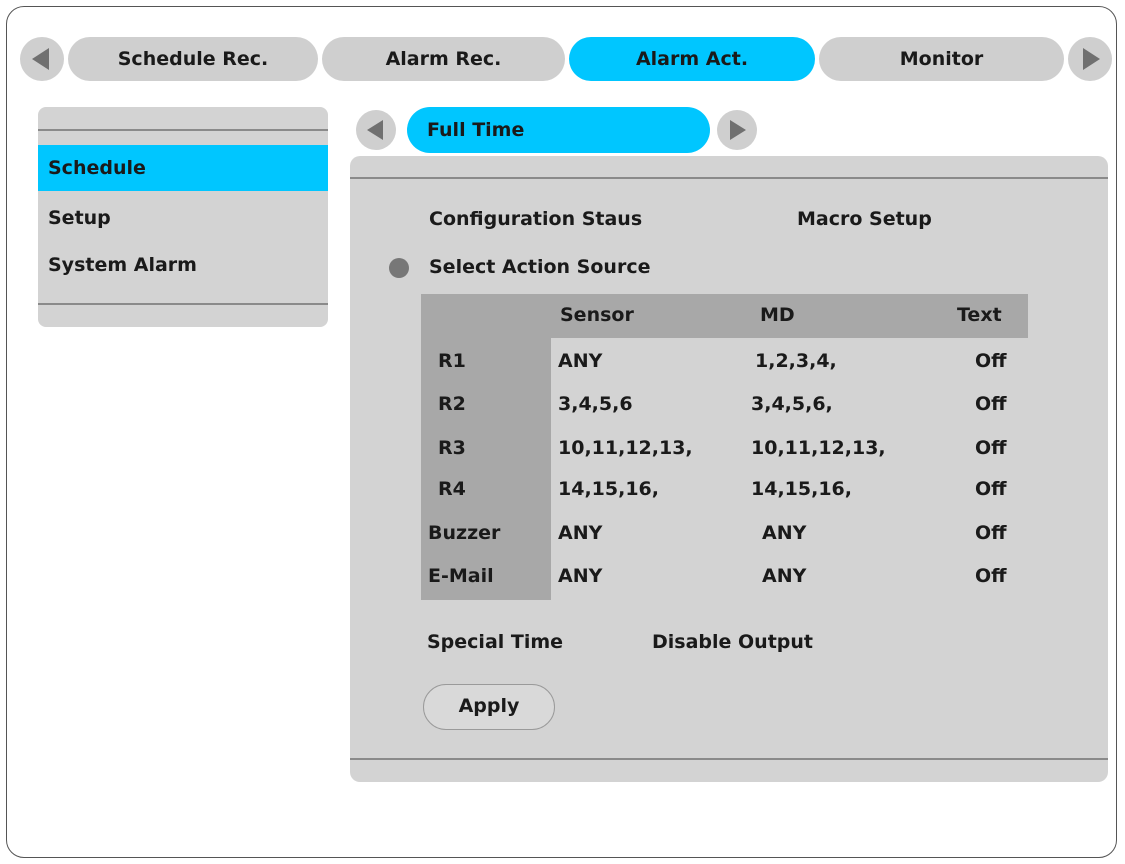  Describe the element at coordinates (183, 265) in the screenshot. I see `menu-item-system-alarm: System Alarm` at that location.